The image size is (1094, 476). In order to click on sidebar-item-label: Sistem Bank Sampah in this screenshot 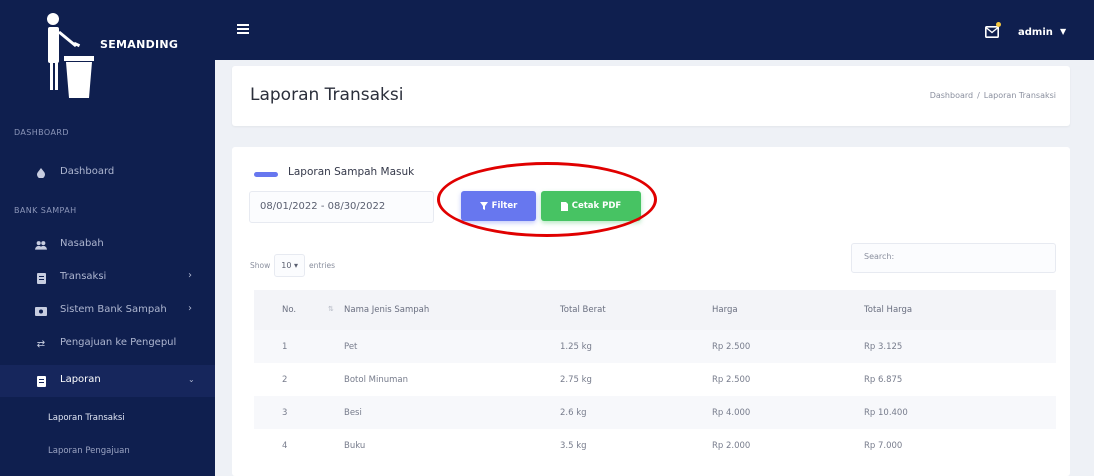, I will do `click(113, 309)`.